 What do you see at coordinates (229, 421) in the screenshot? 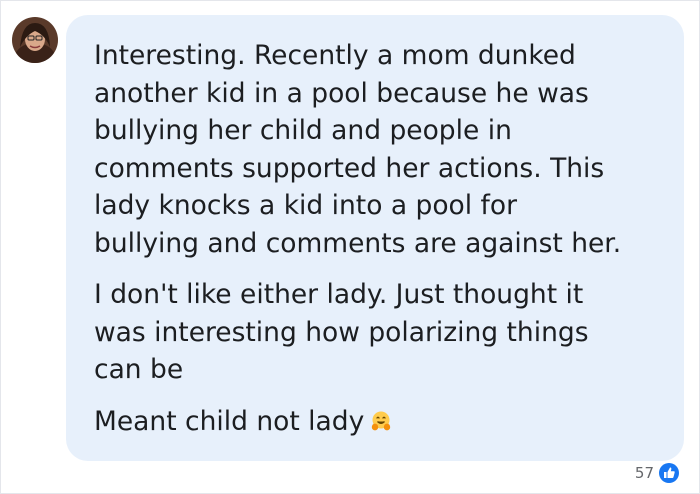
I see `comment-paragraph-3-text: Meant child not lady` at bounding box center [229, 421].